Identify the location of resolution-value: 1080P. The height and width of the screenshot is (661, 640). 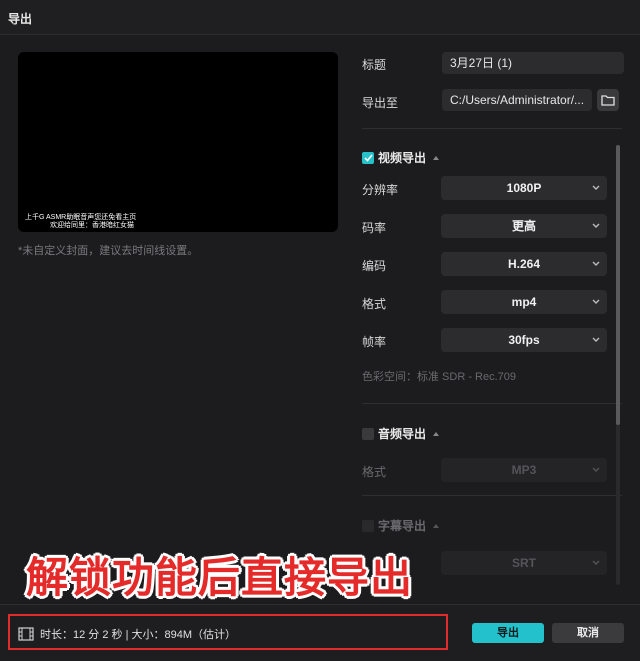
(524, 188).